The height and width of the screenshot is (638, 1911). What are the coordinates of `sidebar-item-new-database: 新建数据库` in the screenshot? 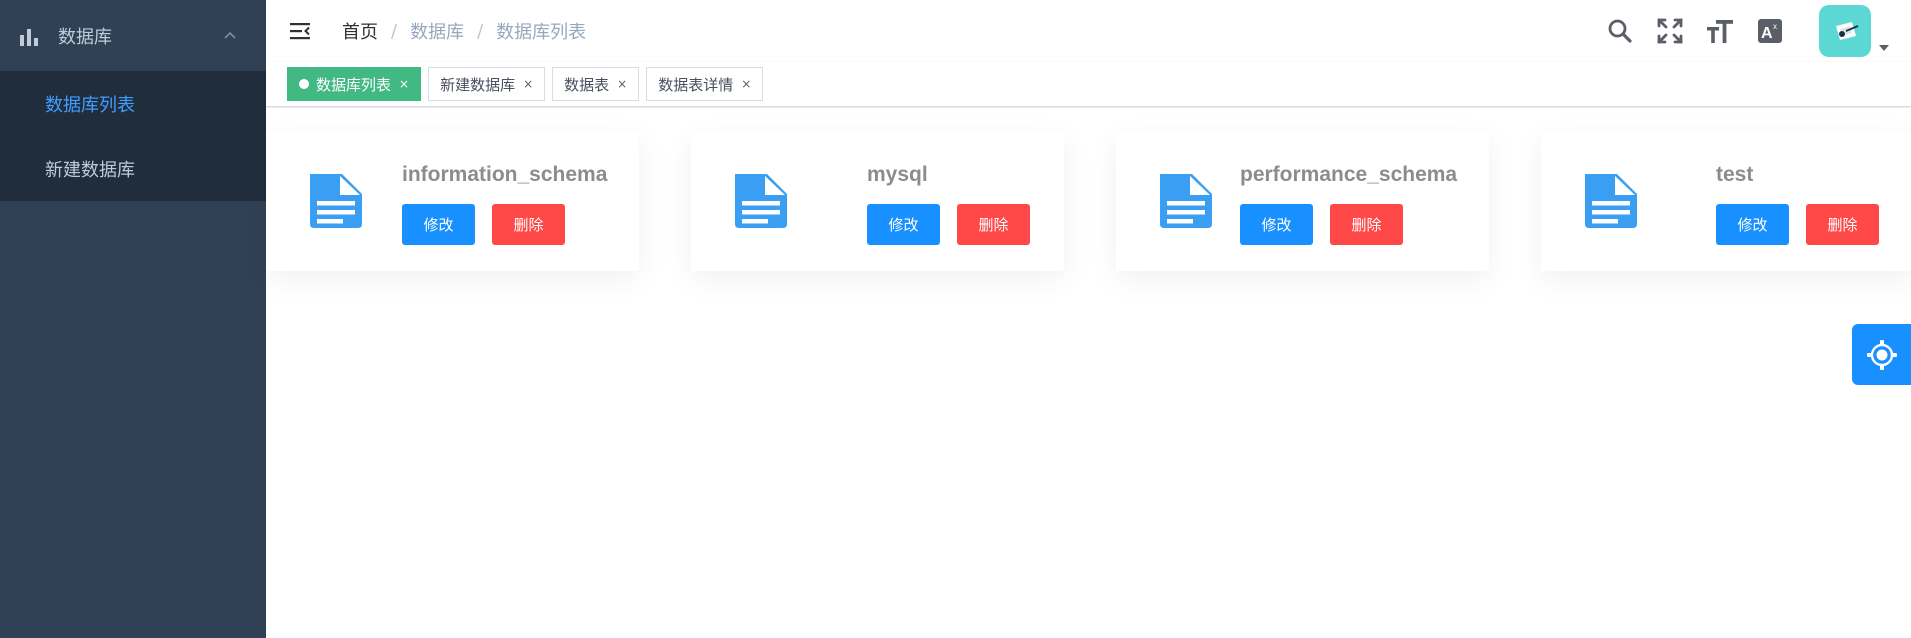 It's located at (133, 168).